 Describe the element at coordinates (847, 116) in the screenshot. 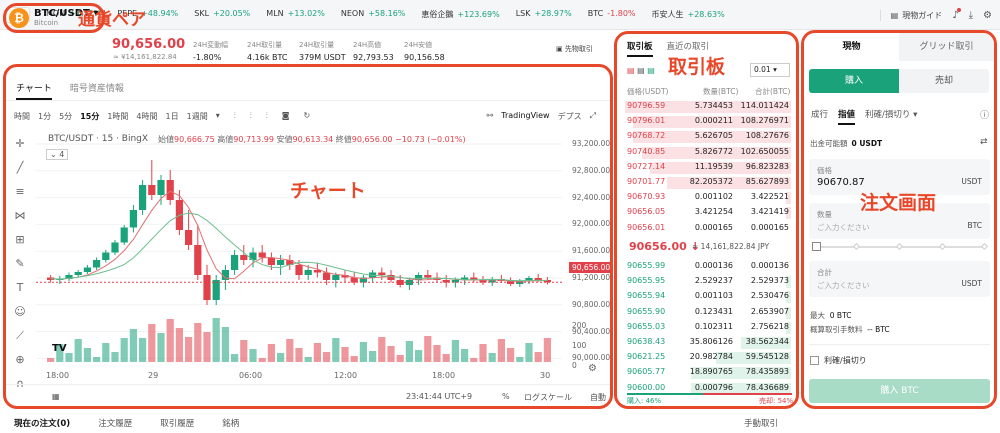

I see `order-type-limit: 指値` at that location.